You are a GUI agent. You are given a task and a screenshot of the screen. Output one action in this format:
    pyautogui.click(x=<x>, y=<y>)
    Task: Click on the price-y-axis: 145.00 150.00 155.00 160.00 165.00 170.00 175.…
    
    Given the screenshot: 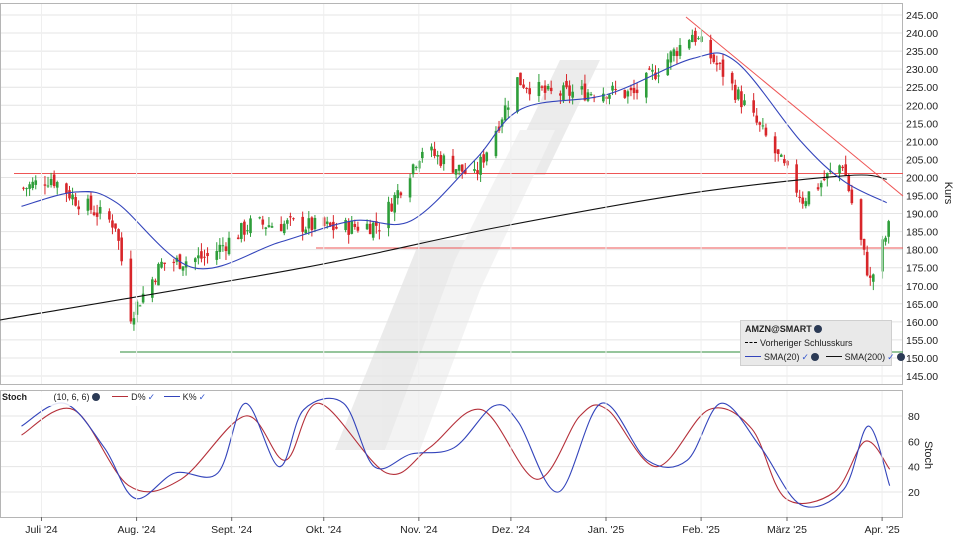 What is the action you would take?
    pyautogui.click(x=922, y=196)
    